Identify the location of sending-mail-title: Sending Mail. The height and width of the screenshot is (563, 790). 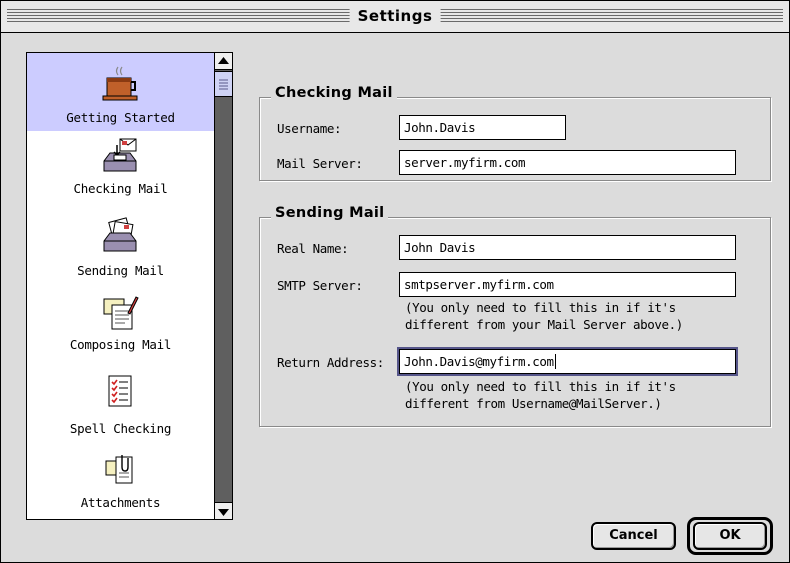
(330, 213).